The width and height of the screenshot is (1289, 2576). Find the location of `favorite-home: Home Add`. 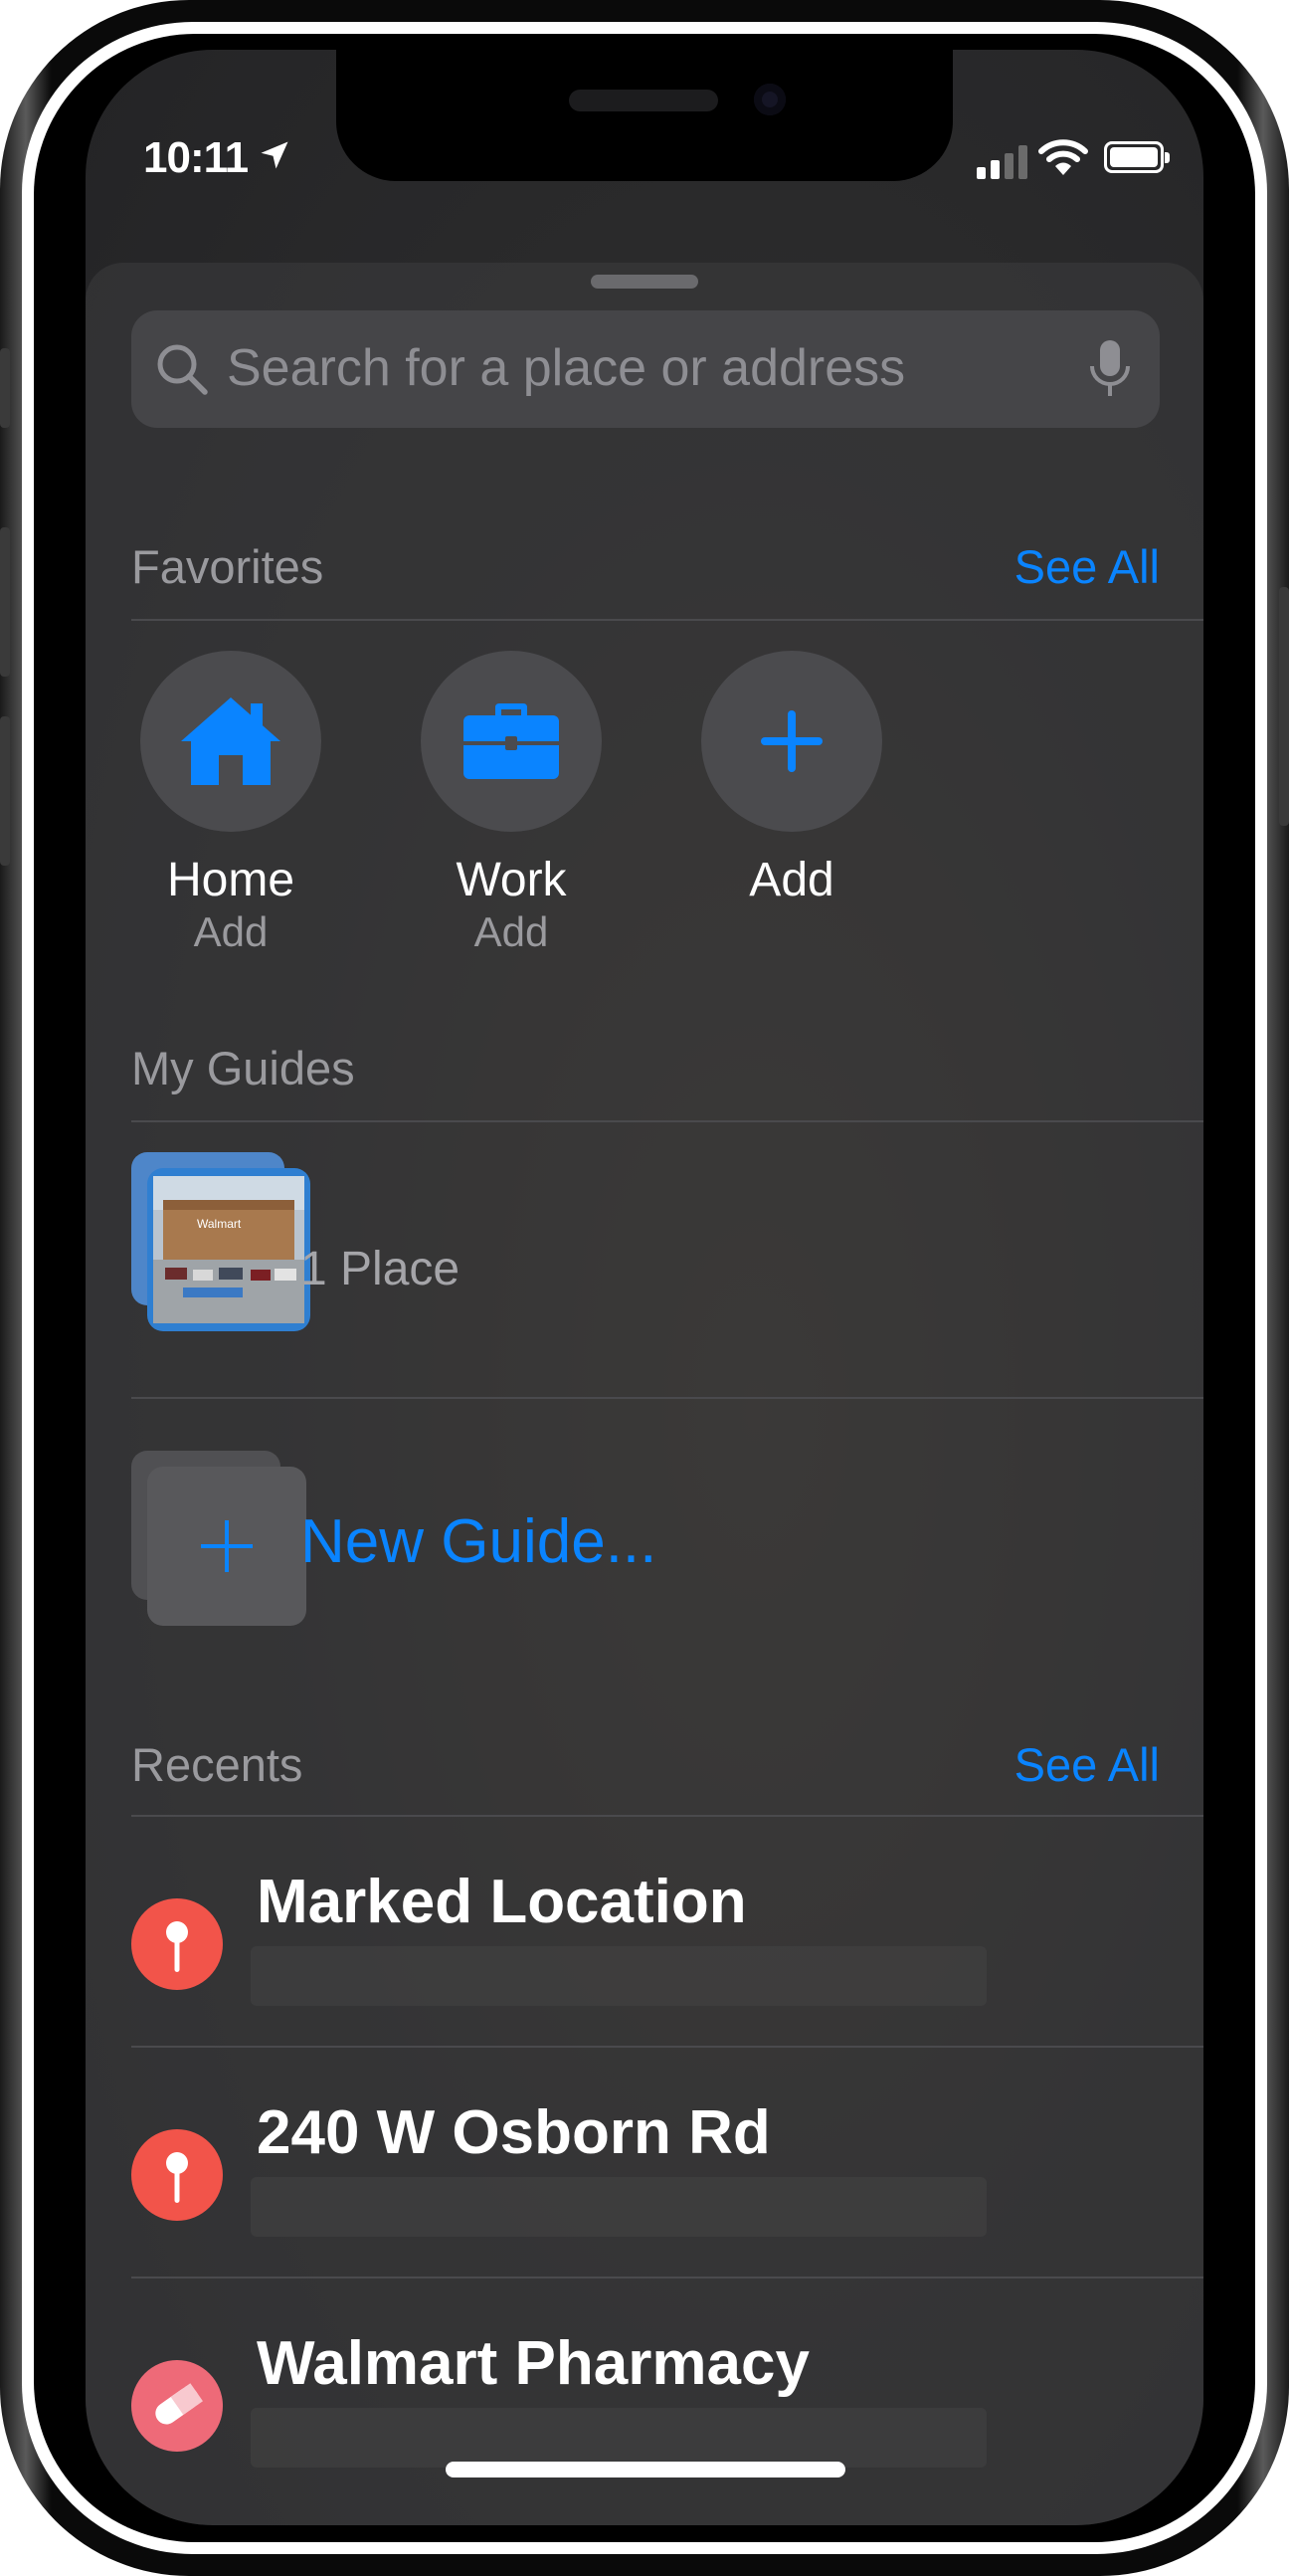

favorite-home: Home Add is located at coordinates (230, 804).